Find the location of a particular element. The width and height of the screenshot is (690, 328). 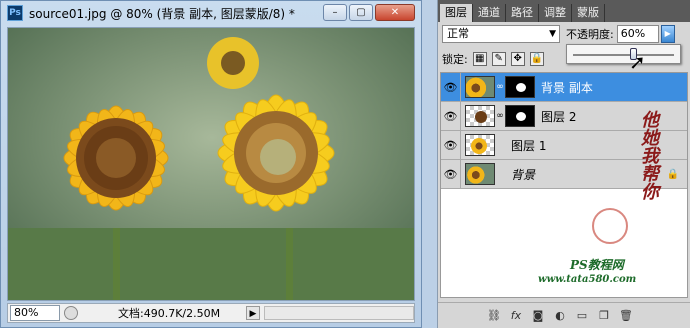

tab-paths: 路径 is located at coordinates (522, 13).